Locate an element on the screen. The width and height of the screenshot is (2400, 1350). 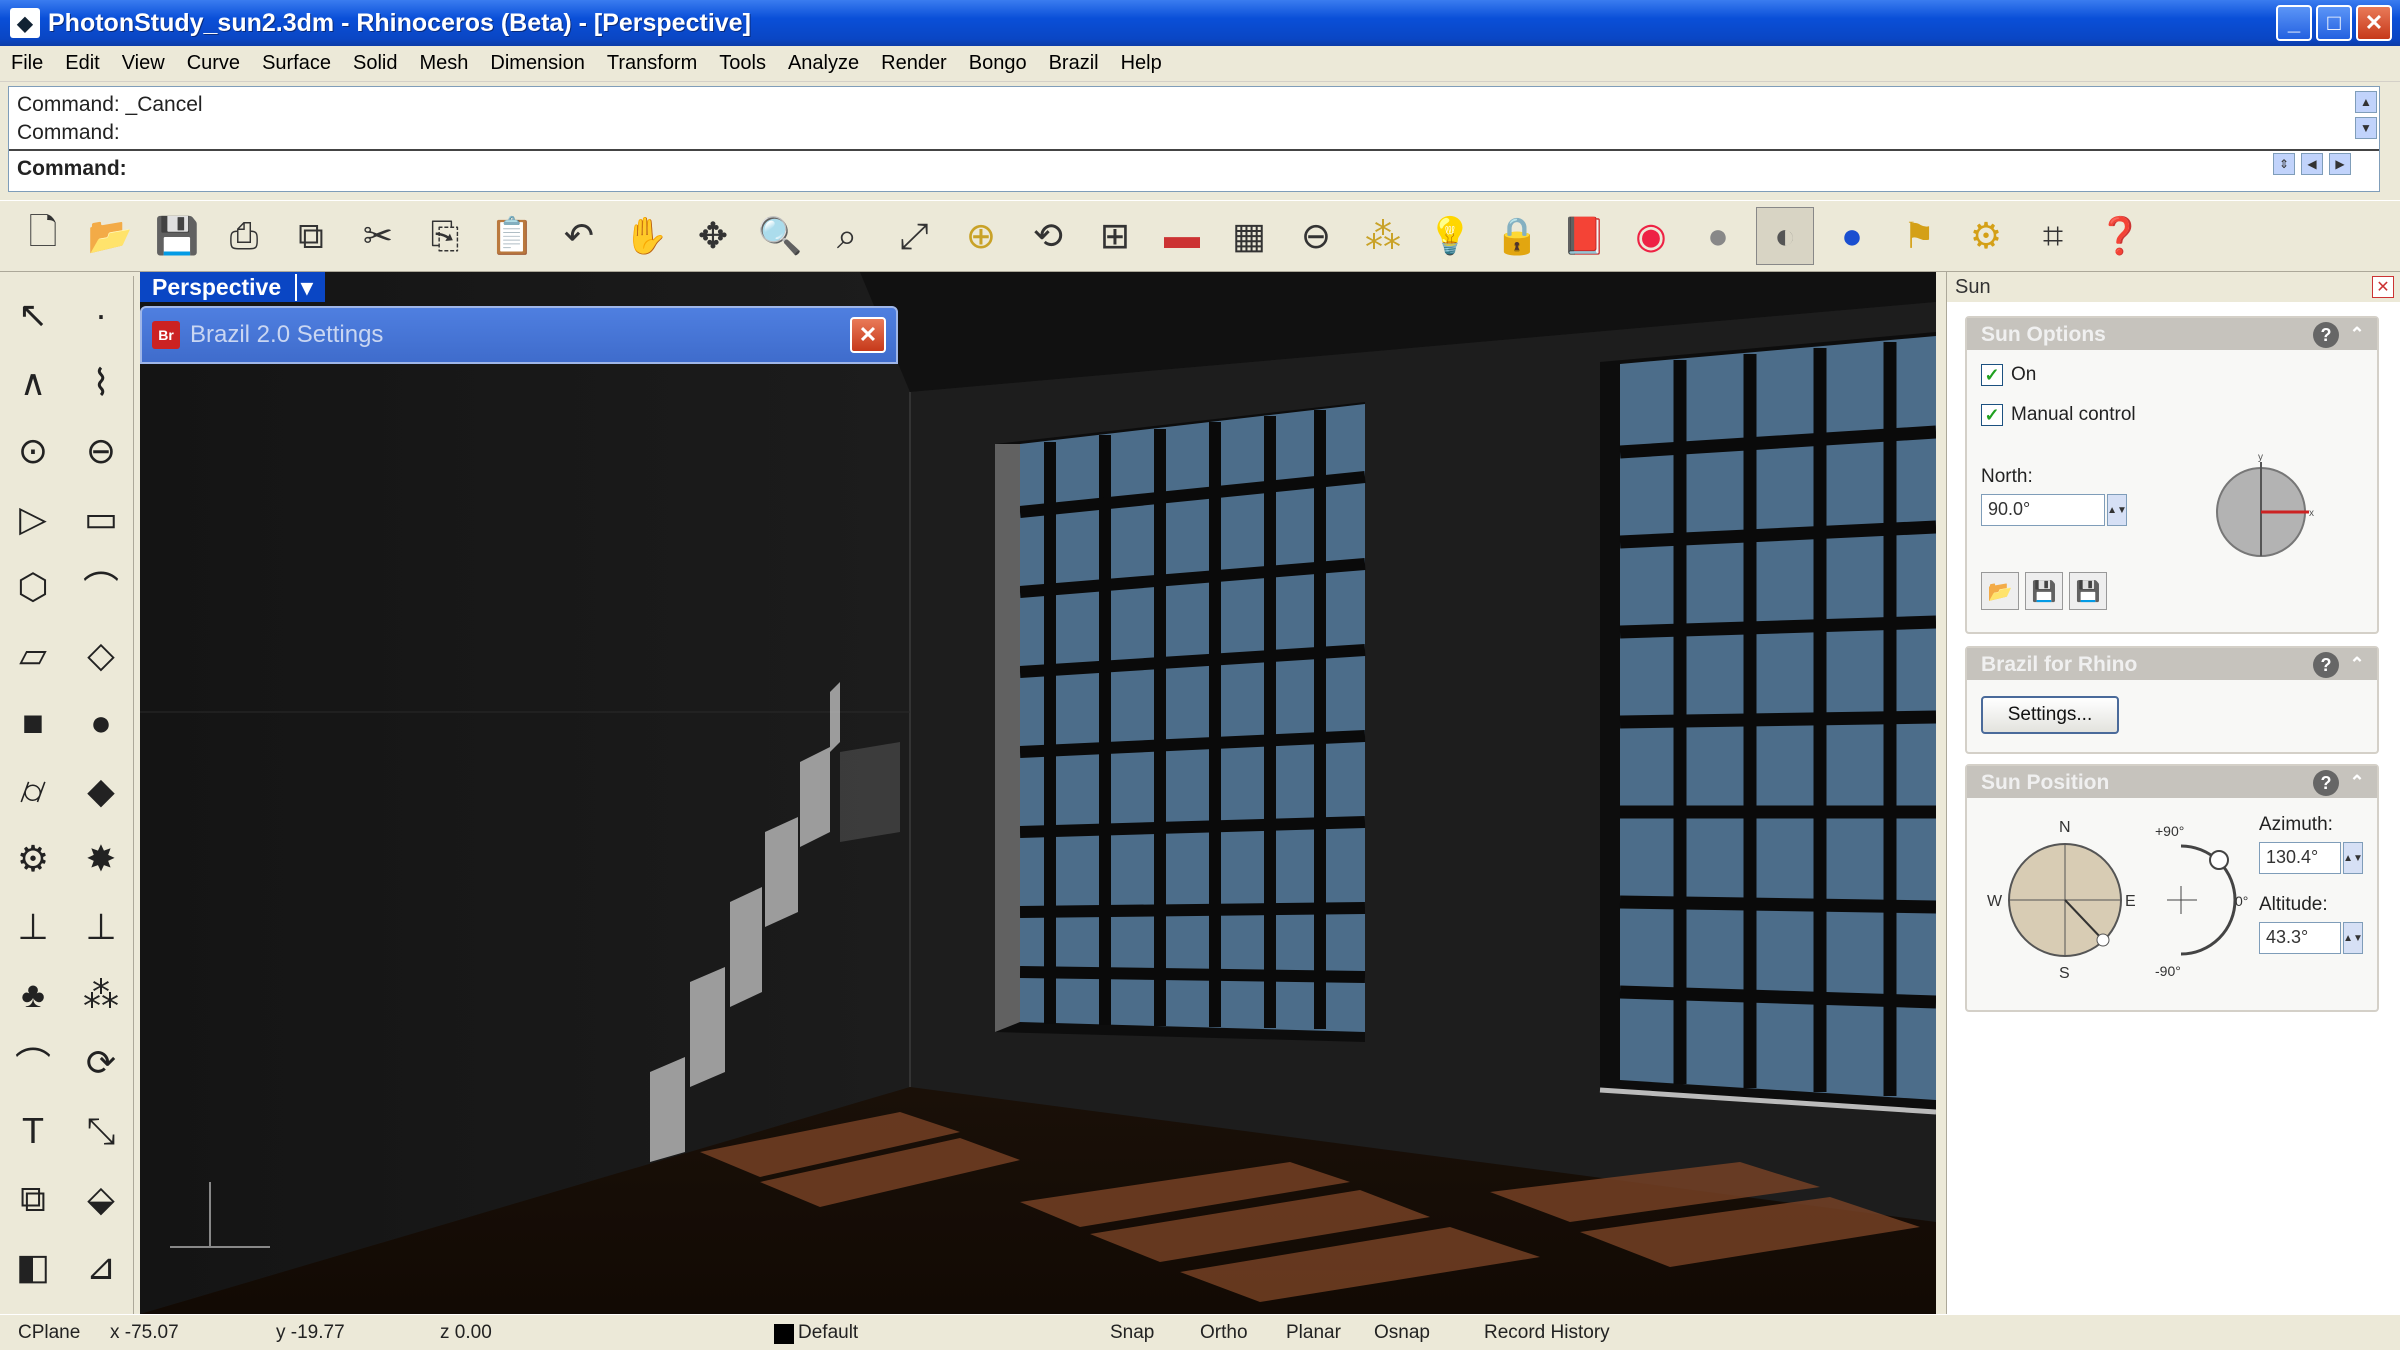
zoom-window-icon: ⌕ is located at coordinates (847, 236).